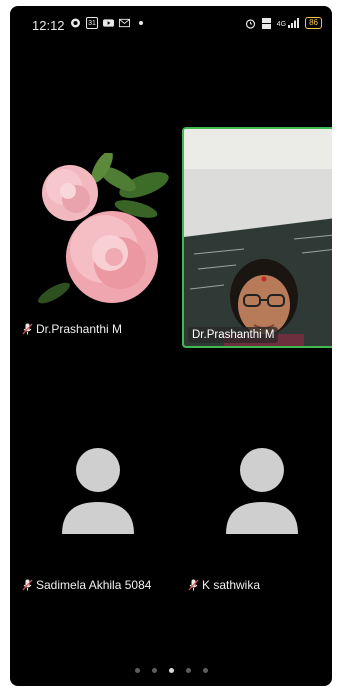  Describe the element at coordinates (94, 585) in the screenshot. I see `participant-name: Sadimela Akhila 5084` at that location.